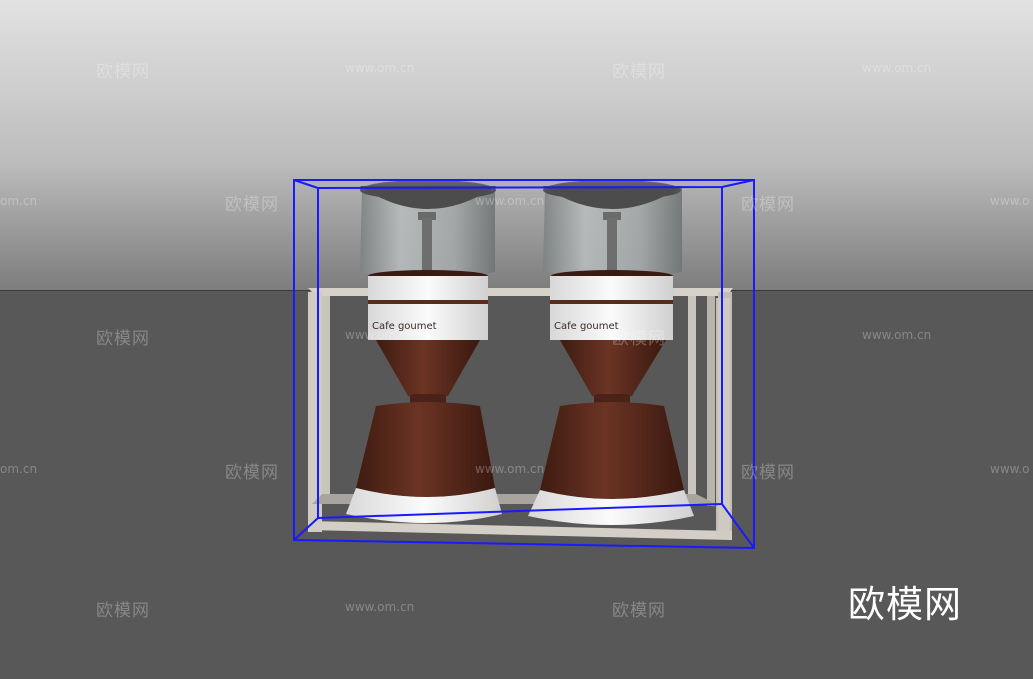 The width and height of the screenshot is (1033, 679). What do you see at coordinates (404, 326) in the screenshot?
I see `grinder-label-left: Cafe goumet` at bounding box center [404, 326].